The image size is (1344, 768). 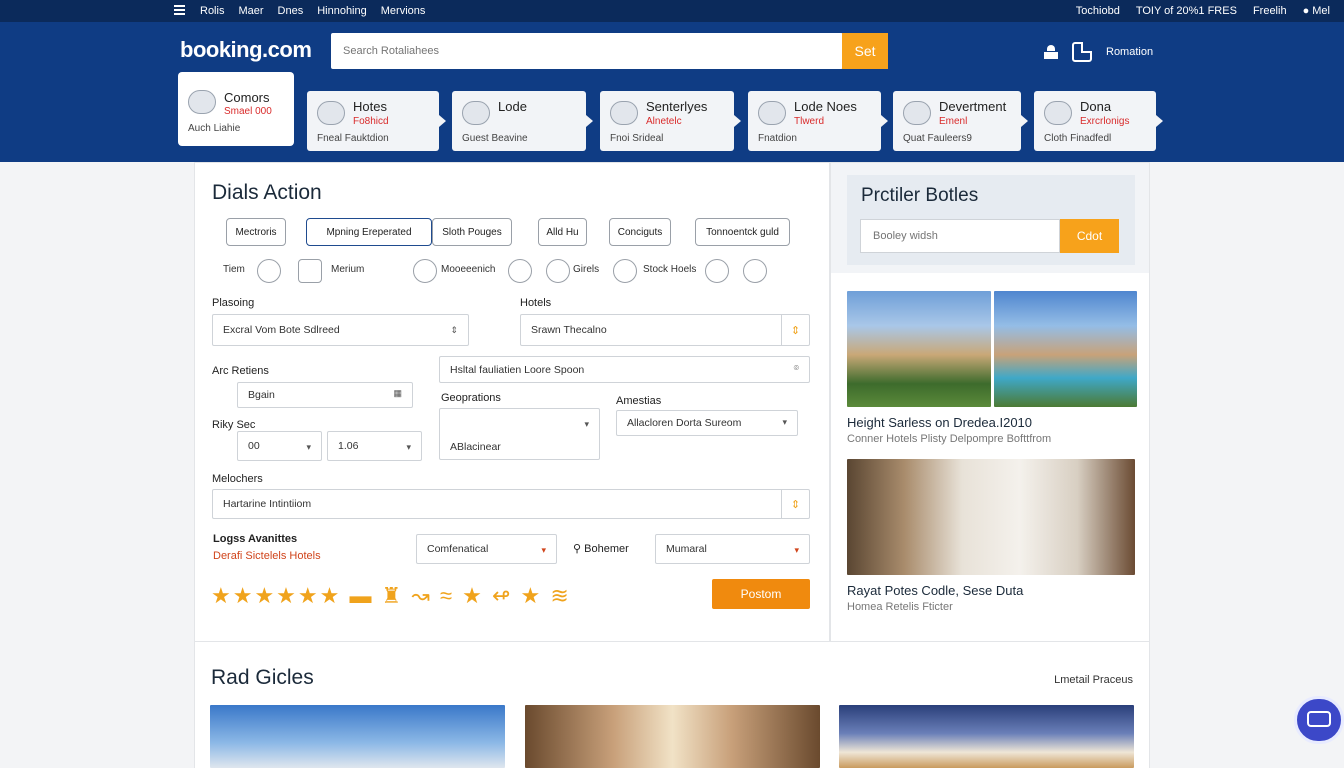 I want to click on category-footer: Fnoi Srideal, so click(x=637, y=138).